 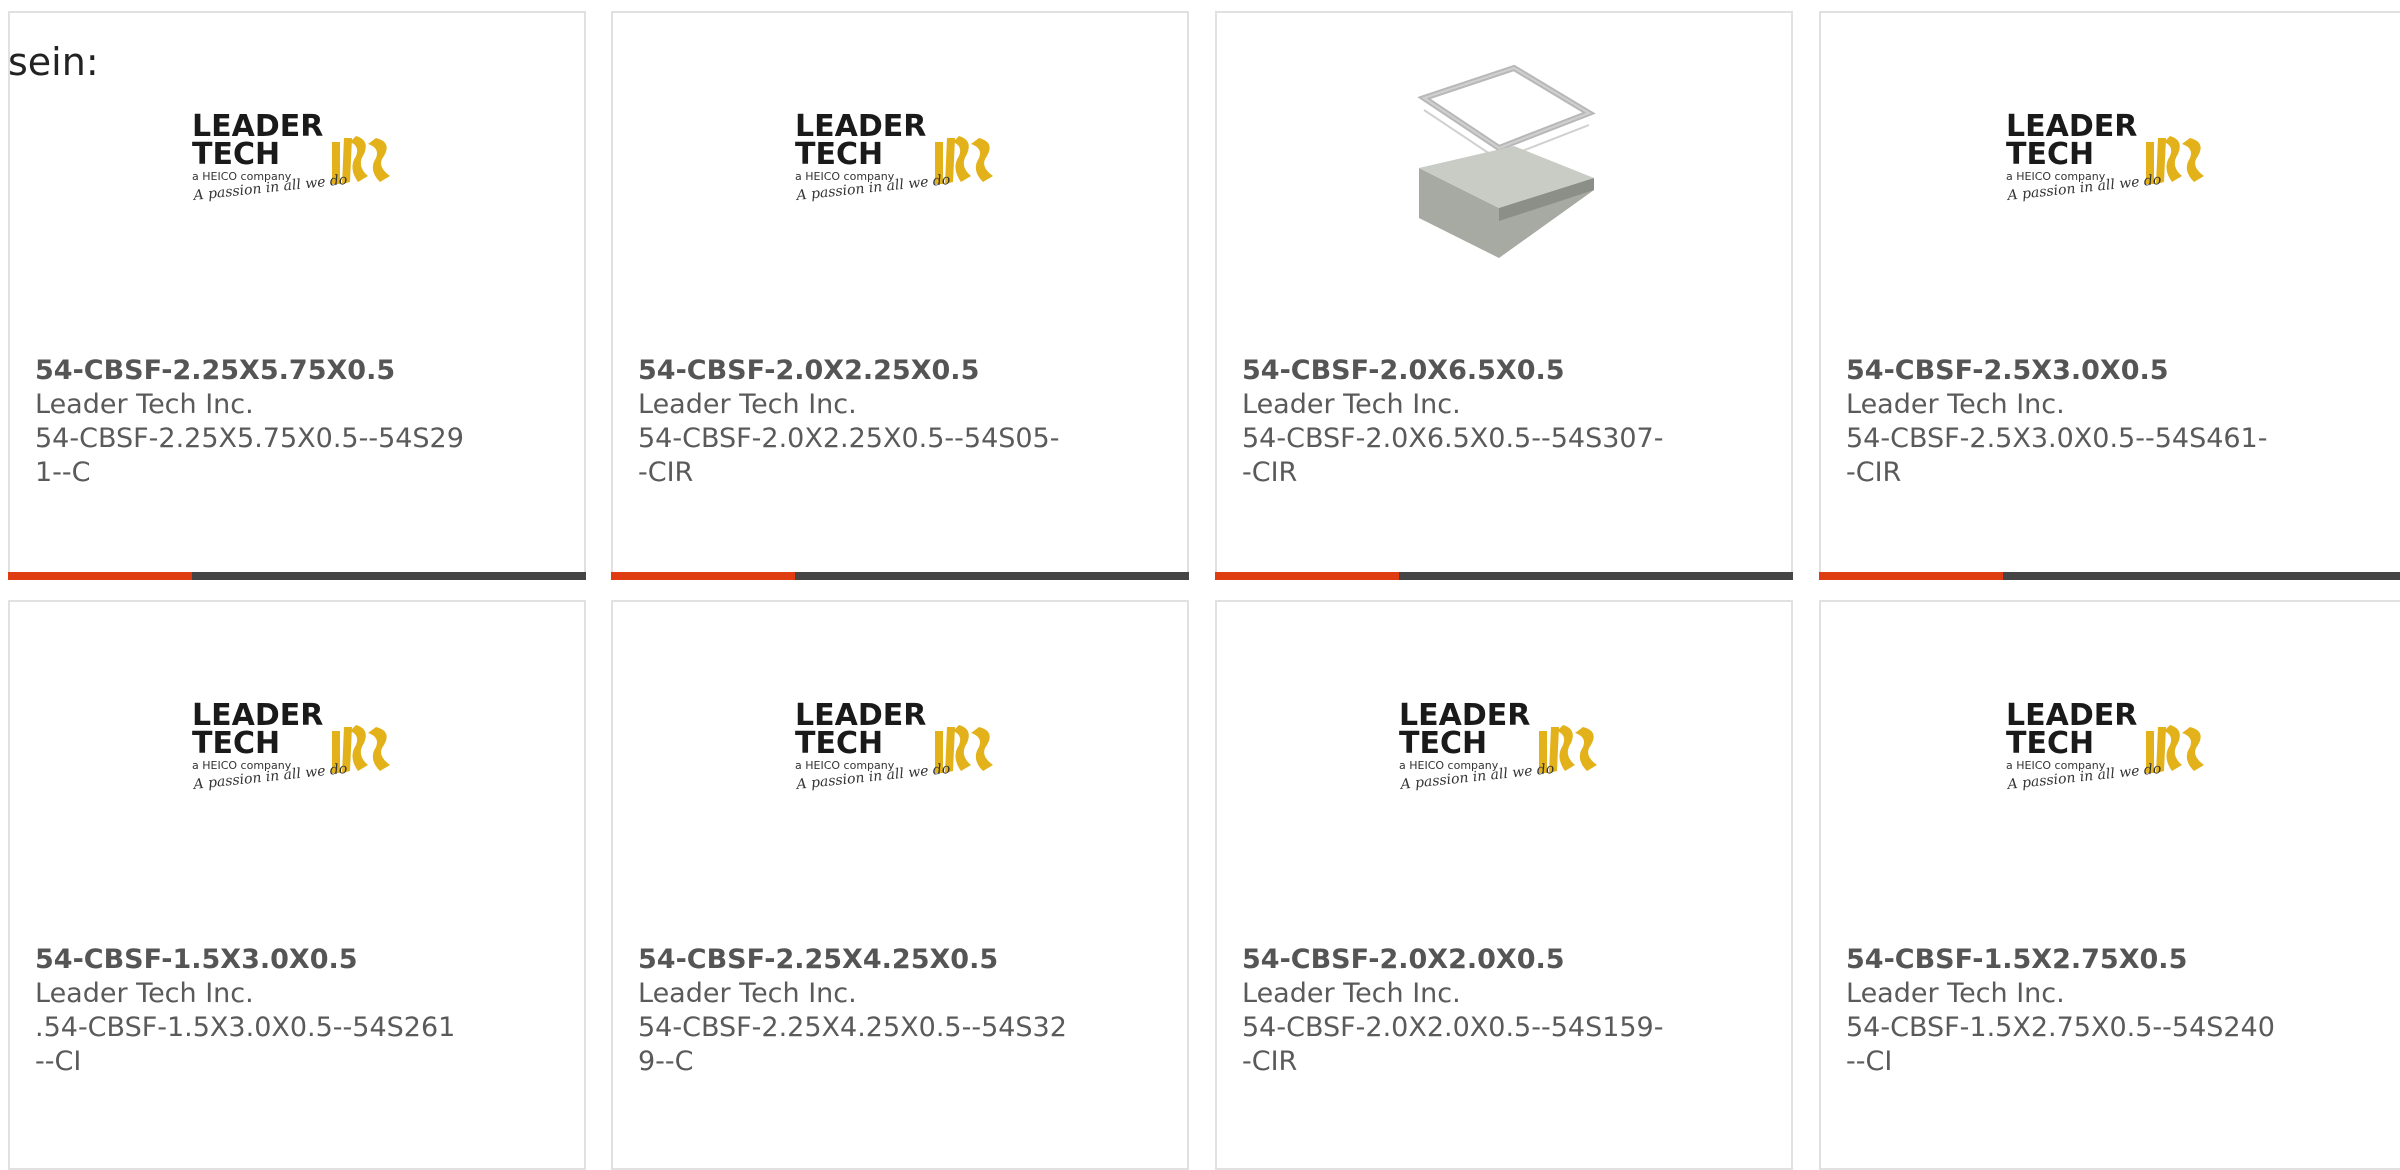 What do you see at coordinates (1453, 455) in the screenshot?
I see `part-number: 54-CBSF-2.0X6.5X0.5--54S307--CIR` at bounding box center [1453, 455].